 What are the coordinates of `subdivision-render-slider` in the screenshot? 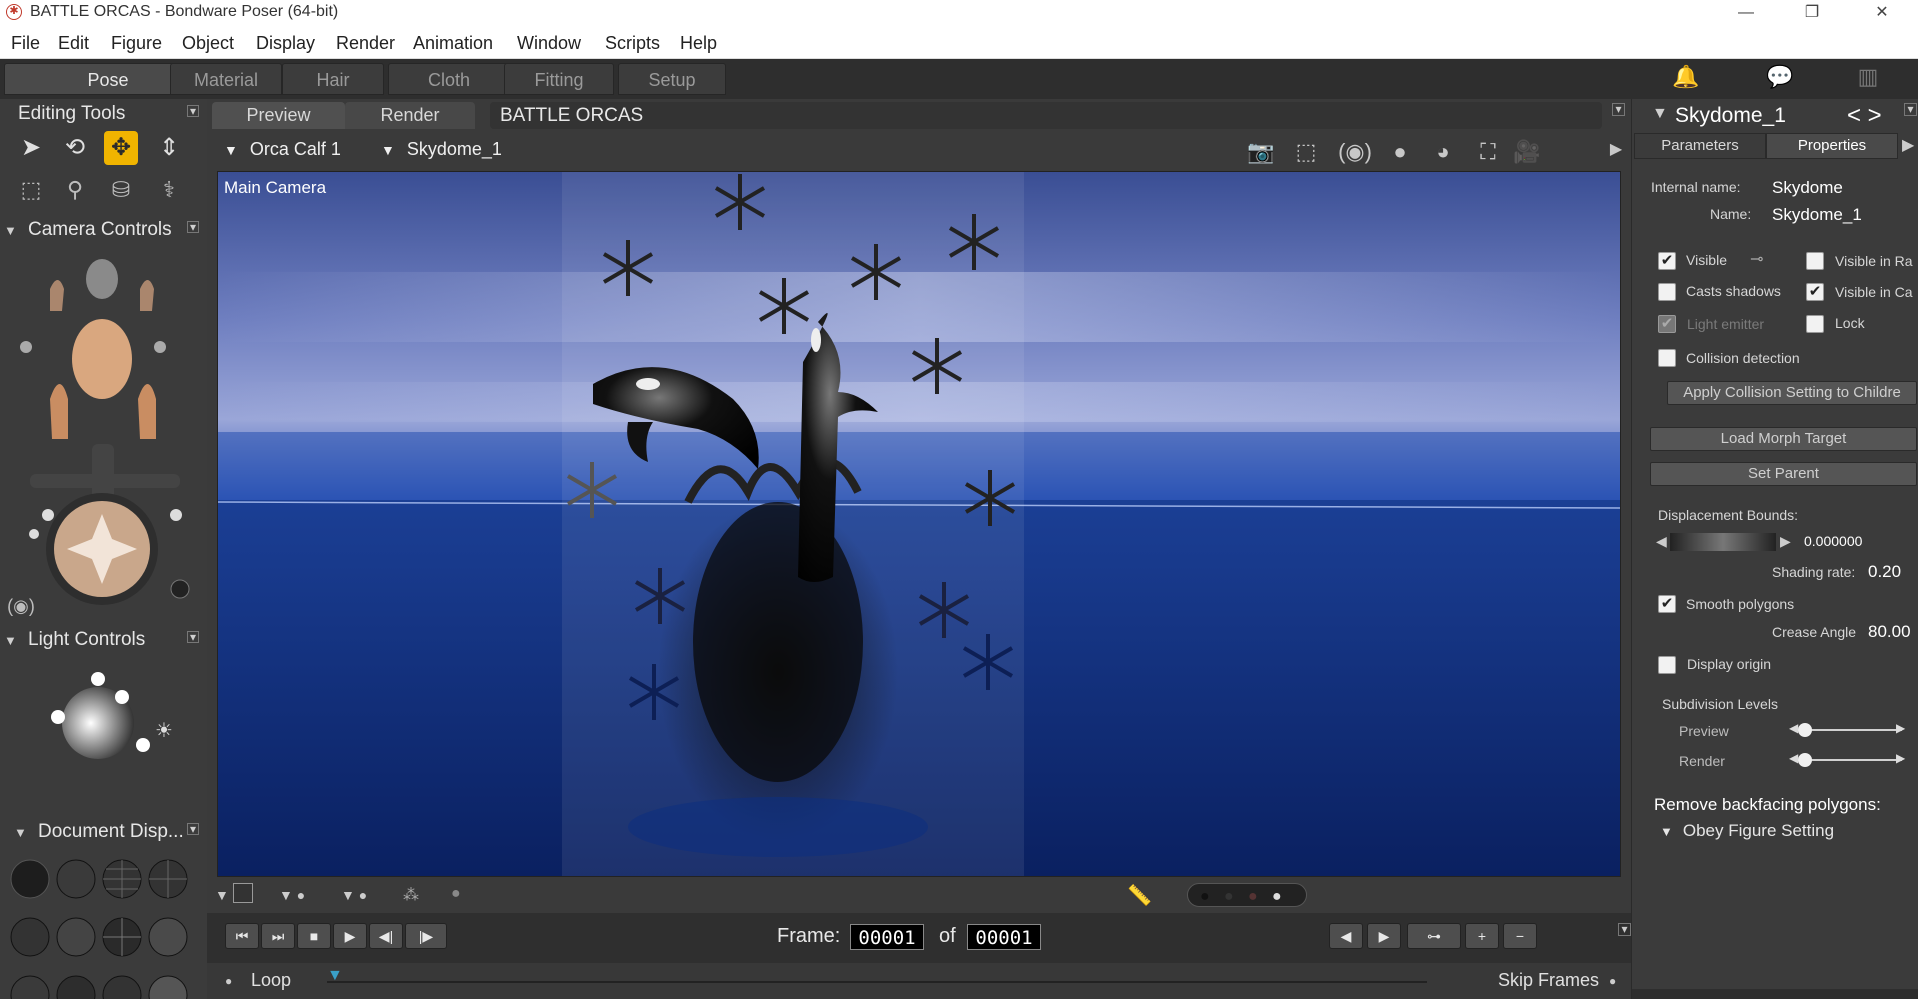 It's located at (1852, 760).